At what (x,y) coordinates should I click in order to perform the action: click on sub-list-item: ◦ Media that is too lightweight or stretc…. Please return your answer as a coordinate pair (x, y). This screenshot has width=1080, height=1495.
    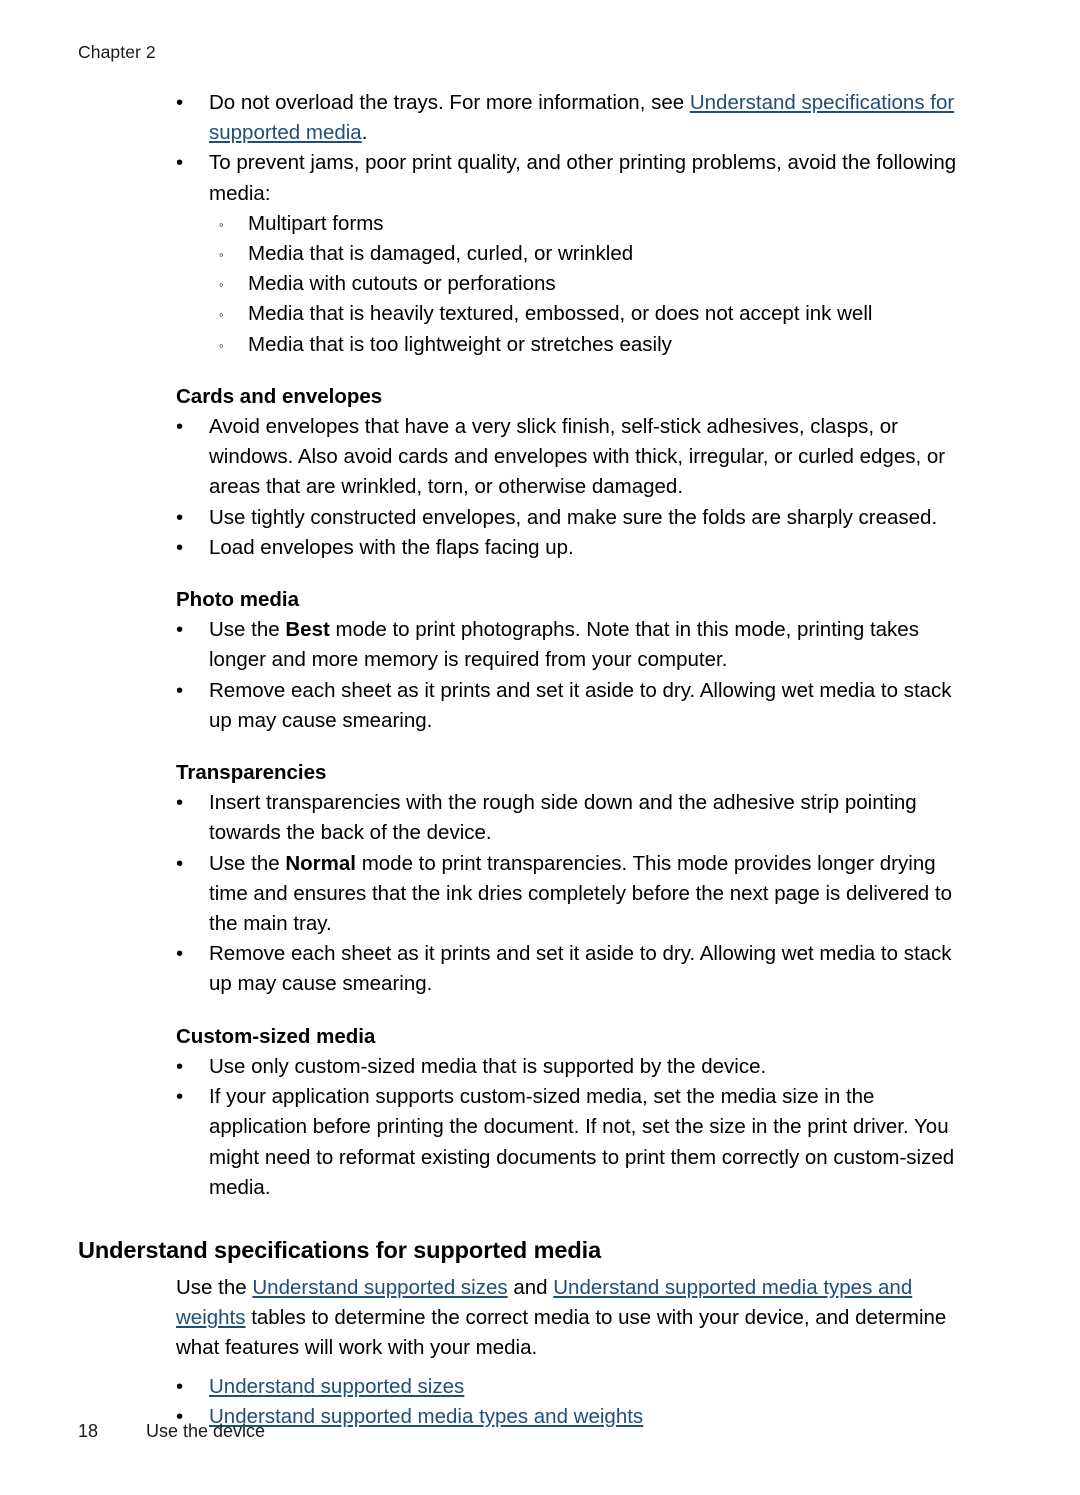
    Looking at the image, I should click on (593, 345).